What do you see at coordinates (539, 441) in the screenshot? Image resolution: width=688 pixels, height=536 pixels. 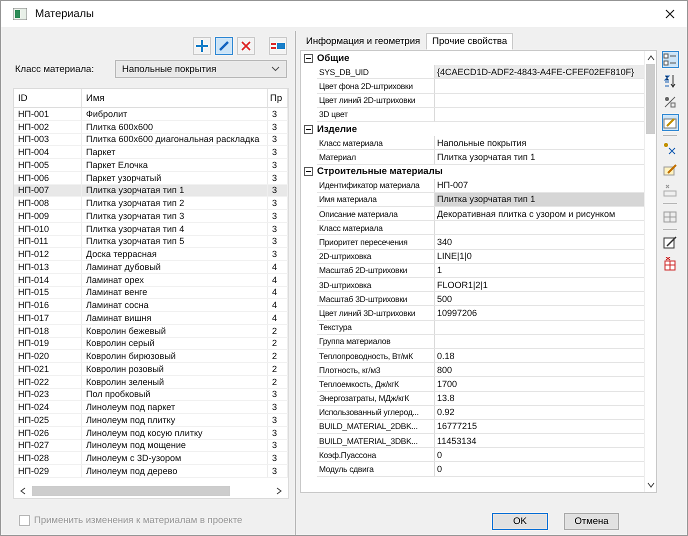 I see `property-value: 11453134` at bounding box center [539, 441].